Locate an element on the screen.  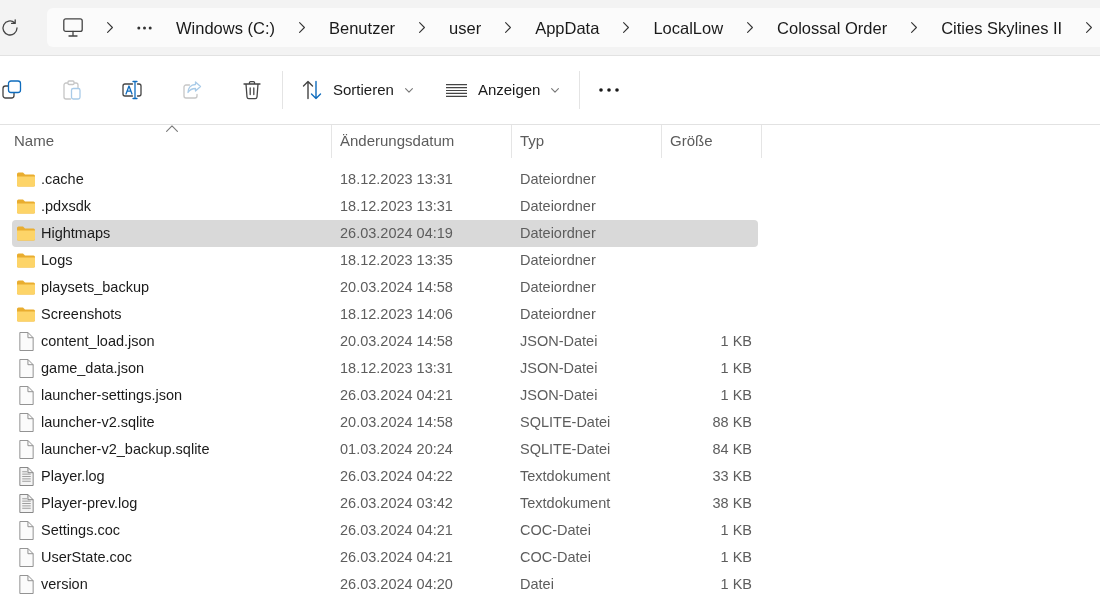
breadcrumb-item: LocalLow is located at coordinates (688, 27).